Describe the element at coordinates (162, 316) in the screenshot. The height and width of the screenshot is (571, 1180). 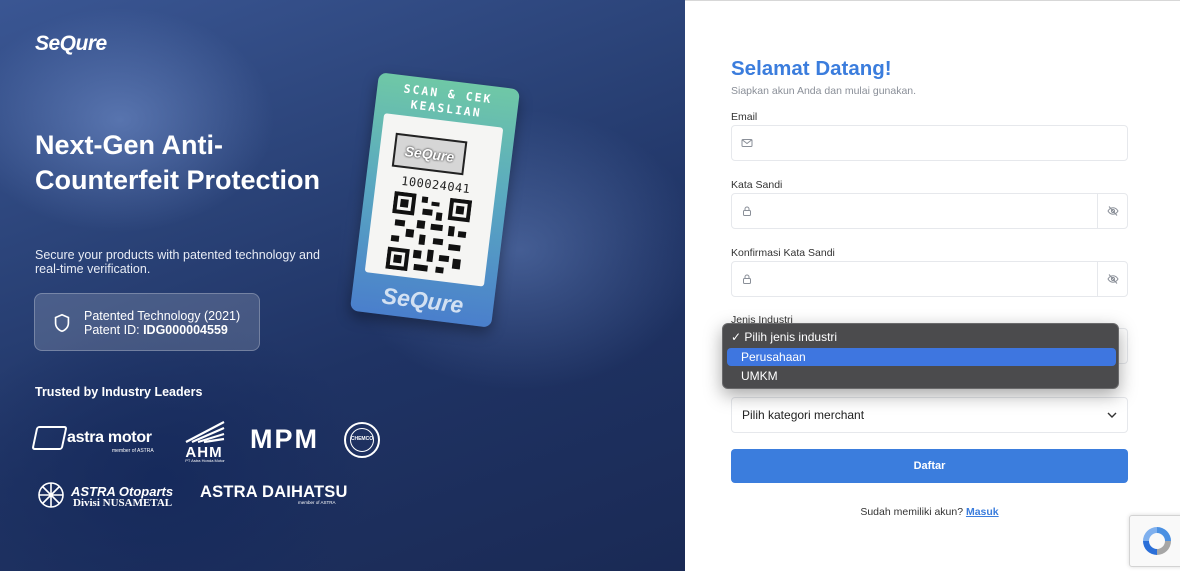
I see `patent-title: Patented Technology (2021)` at that location.